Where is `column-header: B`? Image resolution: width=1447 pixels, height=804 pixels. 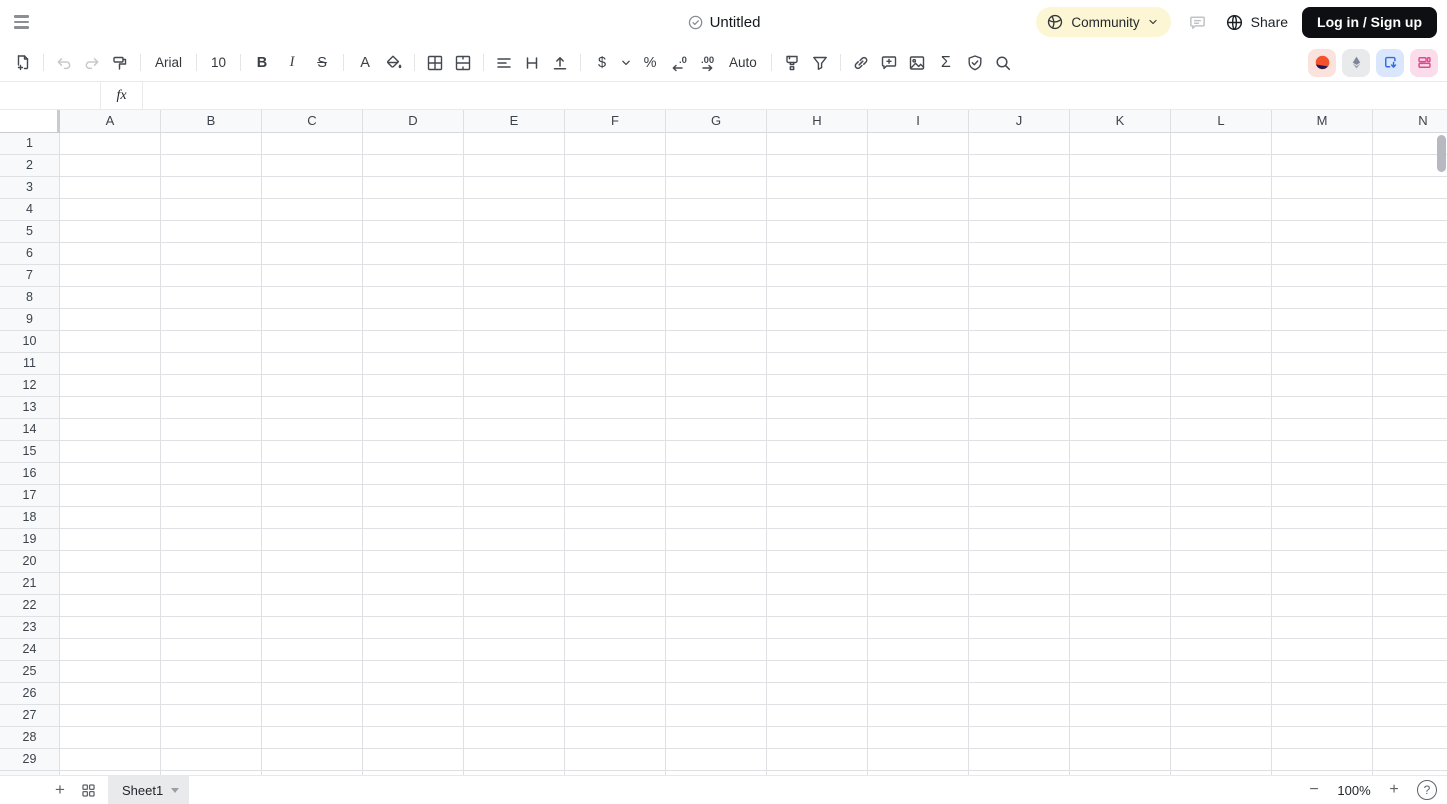 column-header: B is located at coordinates (211, 121).